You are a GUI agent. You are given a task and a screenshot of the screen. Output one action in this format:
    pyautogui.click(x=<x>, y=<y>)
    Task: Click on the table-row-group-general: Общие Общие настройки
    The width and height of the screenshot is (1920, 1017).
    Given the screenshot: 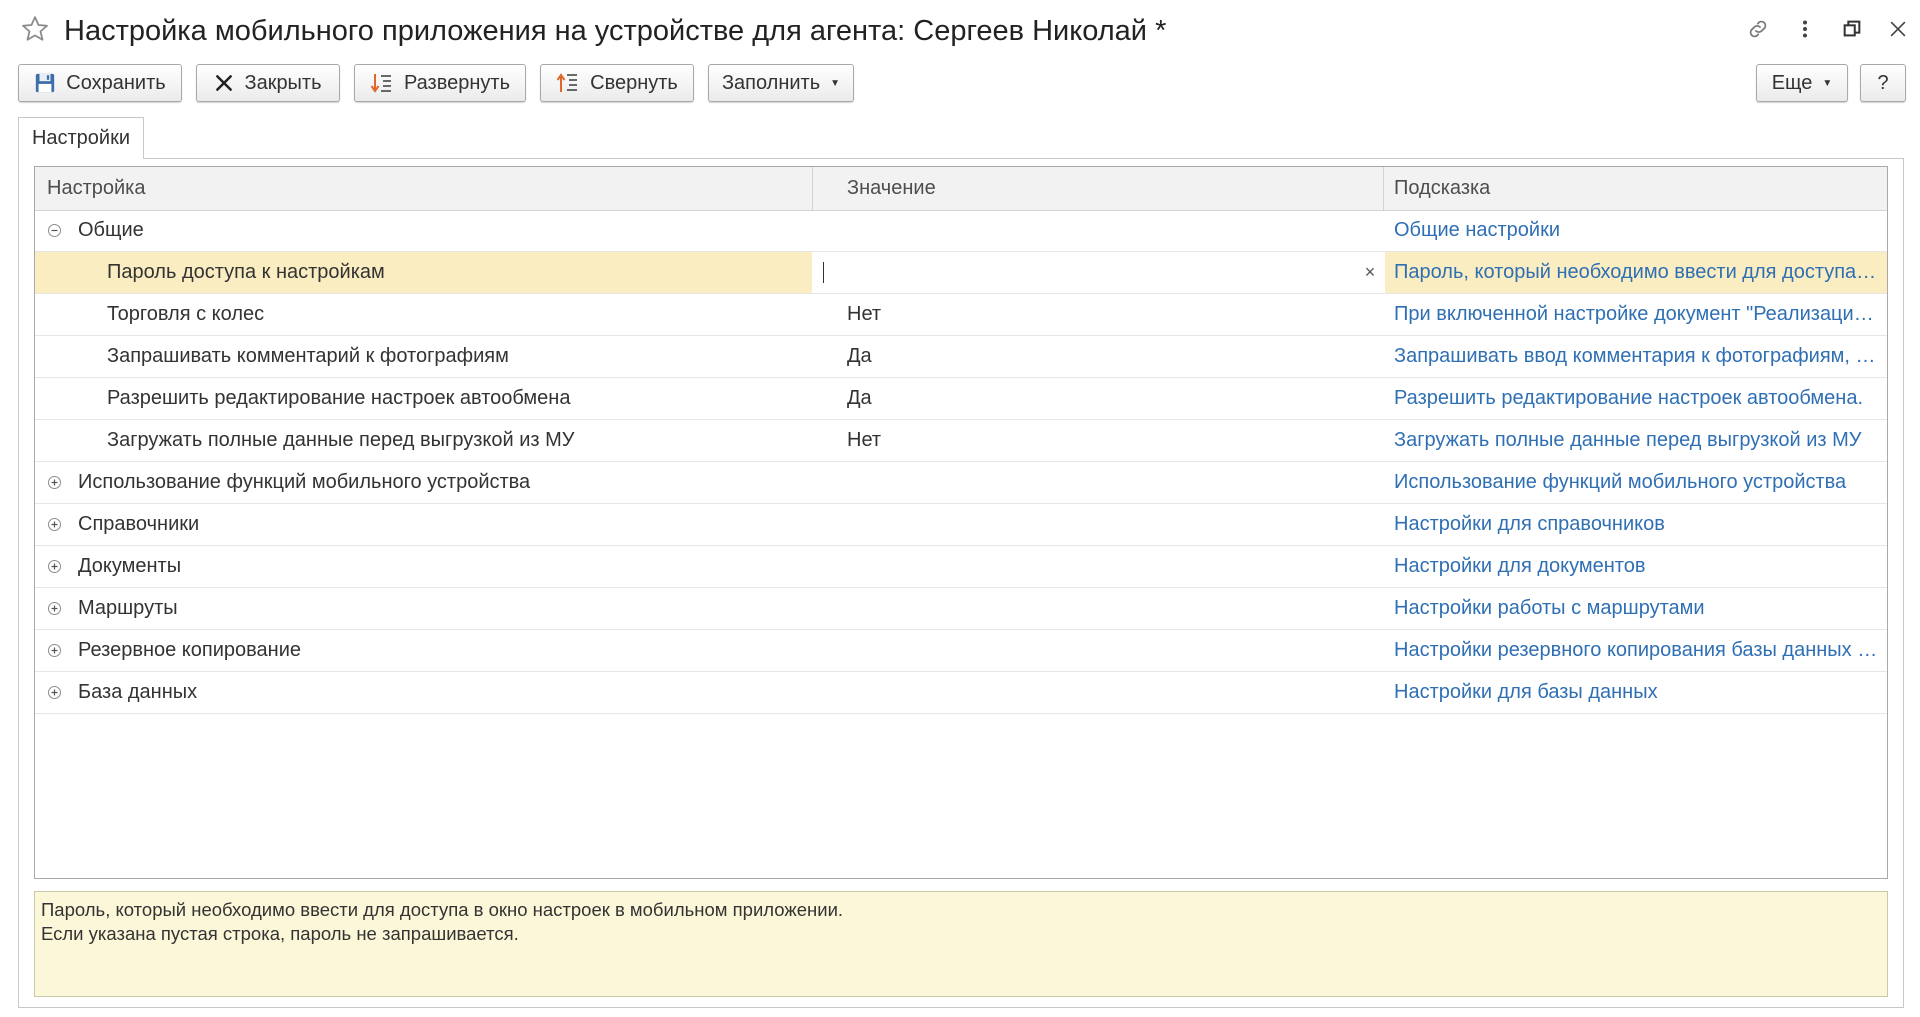 What is the action you would take?
    pyautogui.click(x=961, y=231)
    